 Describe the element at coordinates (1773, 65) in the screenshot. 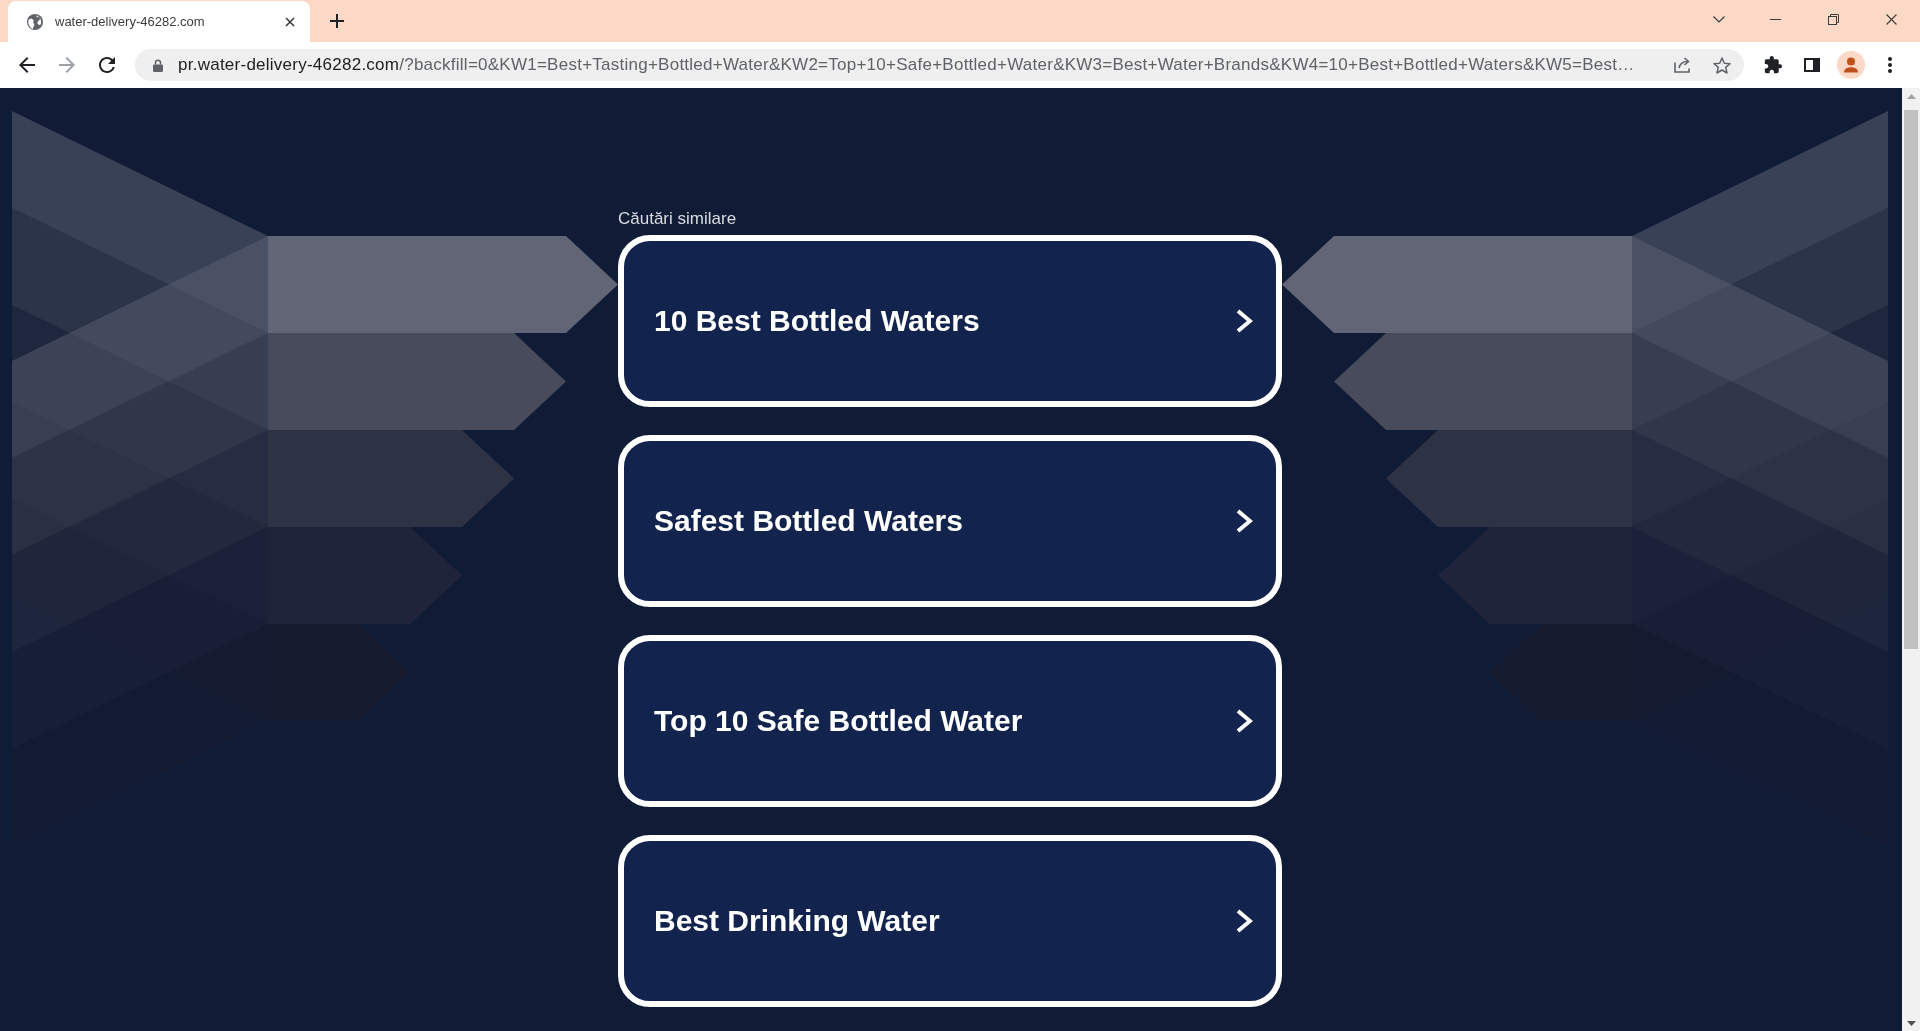

I see `puzzle-icon` at that location.